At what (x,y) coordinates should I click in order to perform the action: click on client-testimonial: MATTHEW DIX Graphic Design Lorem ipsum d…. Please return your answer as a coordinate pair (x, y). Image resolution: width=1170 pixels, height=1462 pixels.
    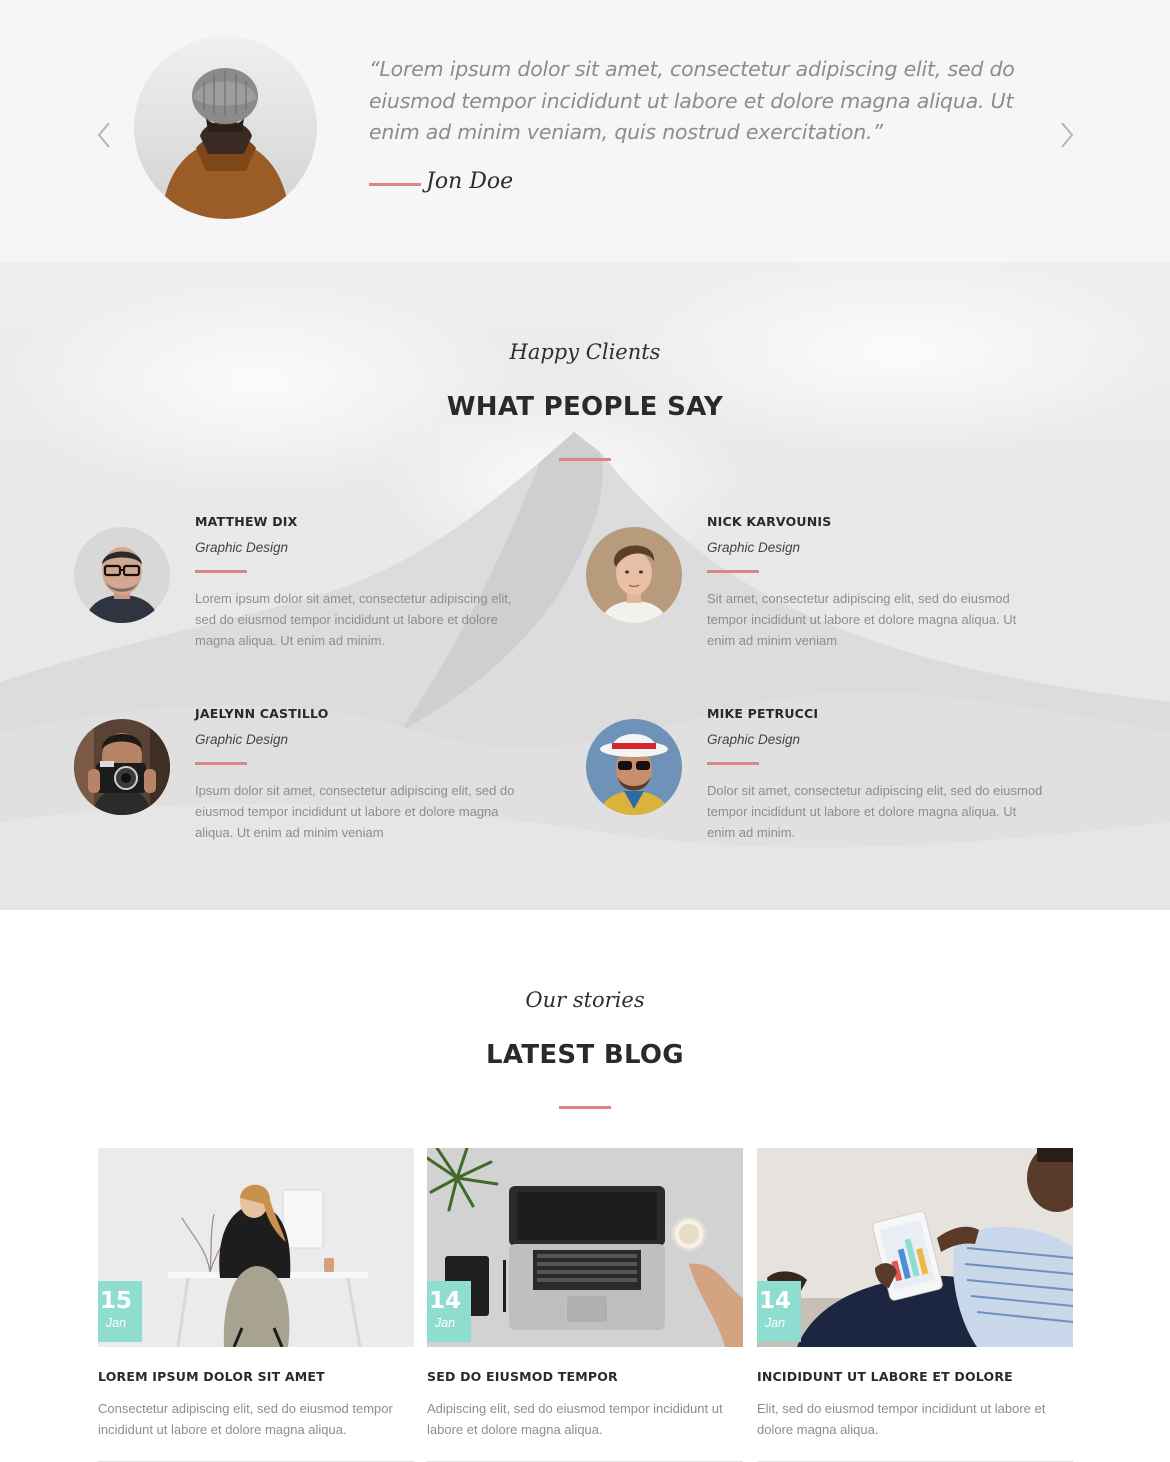
    Looking at the image, I should click on (319, 599).